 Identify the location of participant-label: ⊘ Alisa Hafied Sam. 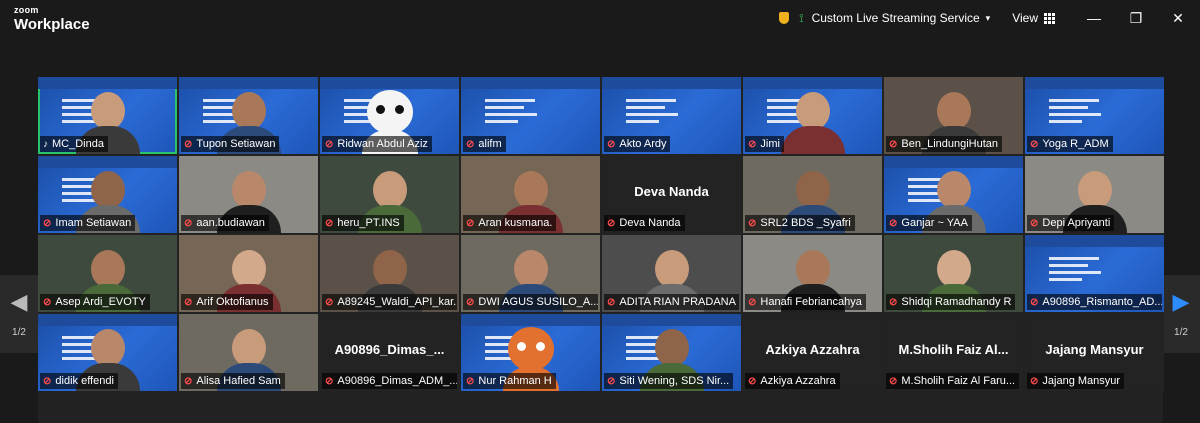
(233, 381).